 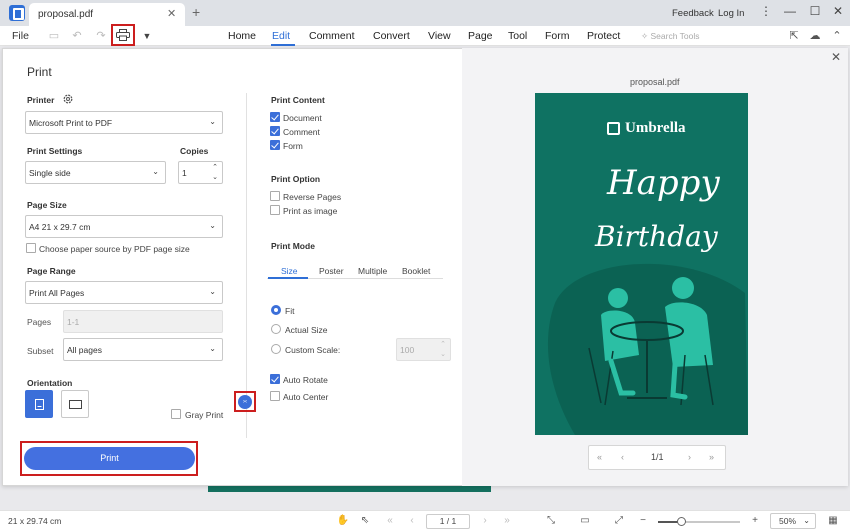 What do you see at coordinates (416, 271) in the screenshot?
I see `tab-booklet: Booklet` at bounding box center [416, 271].